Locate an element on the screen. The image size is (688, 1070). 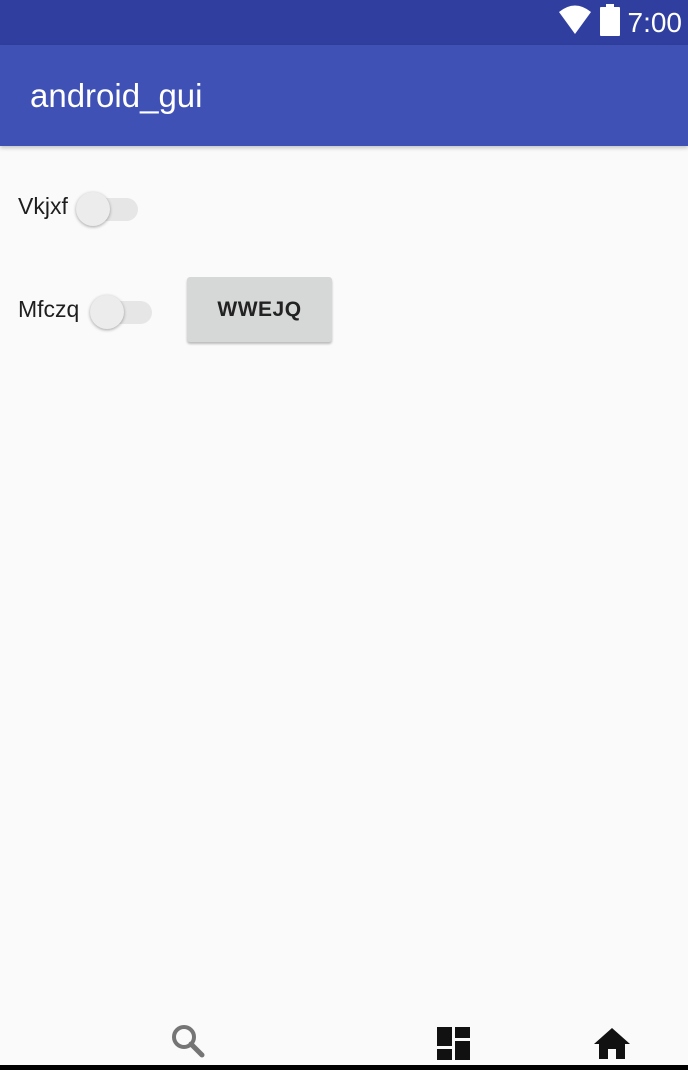
switch-label-mfczq: Mfczq is located at coordinates (49, 309).